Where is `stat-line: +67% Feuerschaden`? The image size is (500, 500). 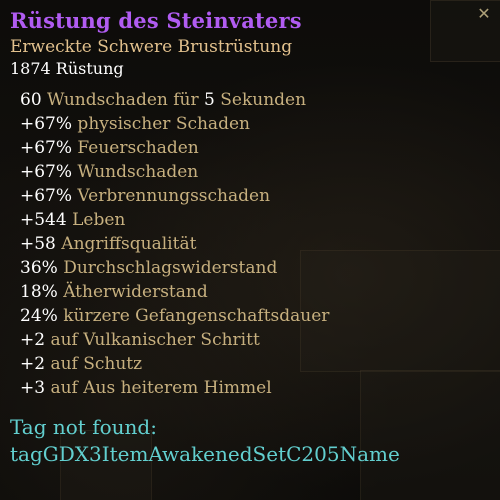
stat-line: +67% Feuerschaden is located at coordinates (109, 148).